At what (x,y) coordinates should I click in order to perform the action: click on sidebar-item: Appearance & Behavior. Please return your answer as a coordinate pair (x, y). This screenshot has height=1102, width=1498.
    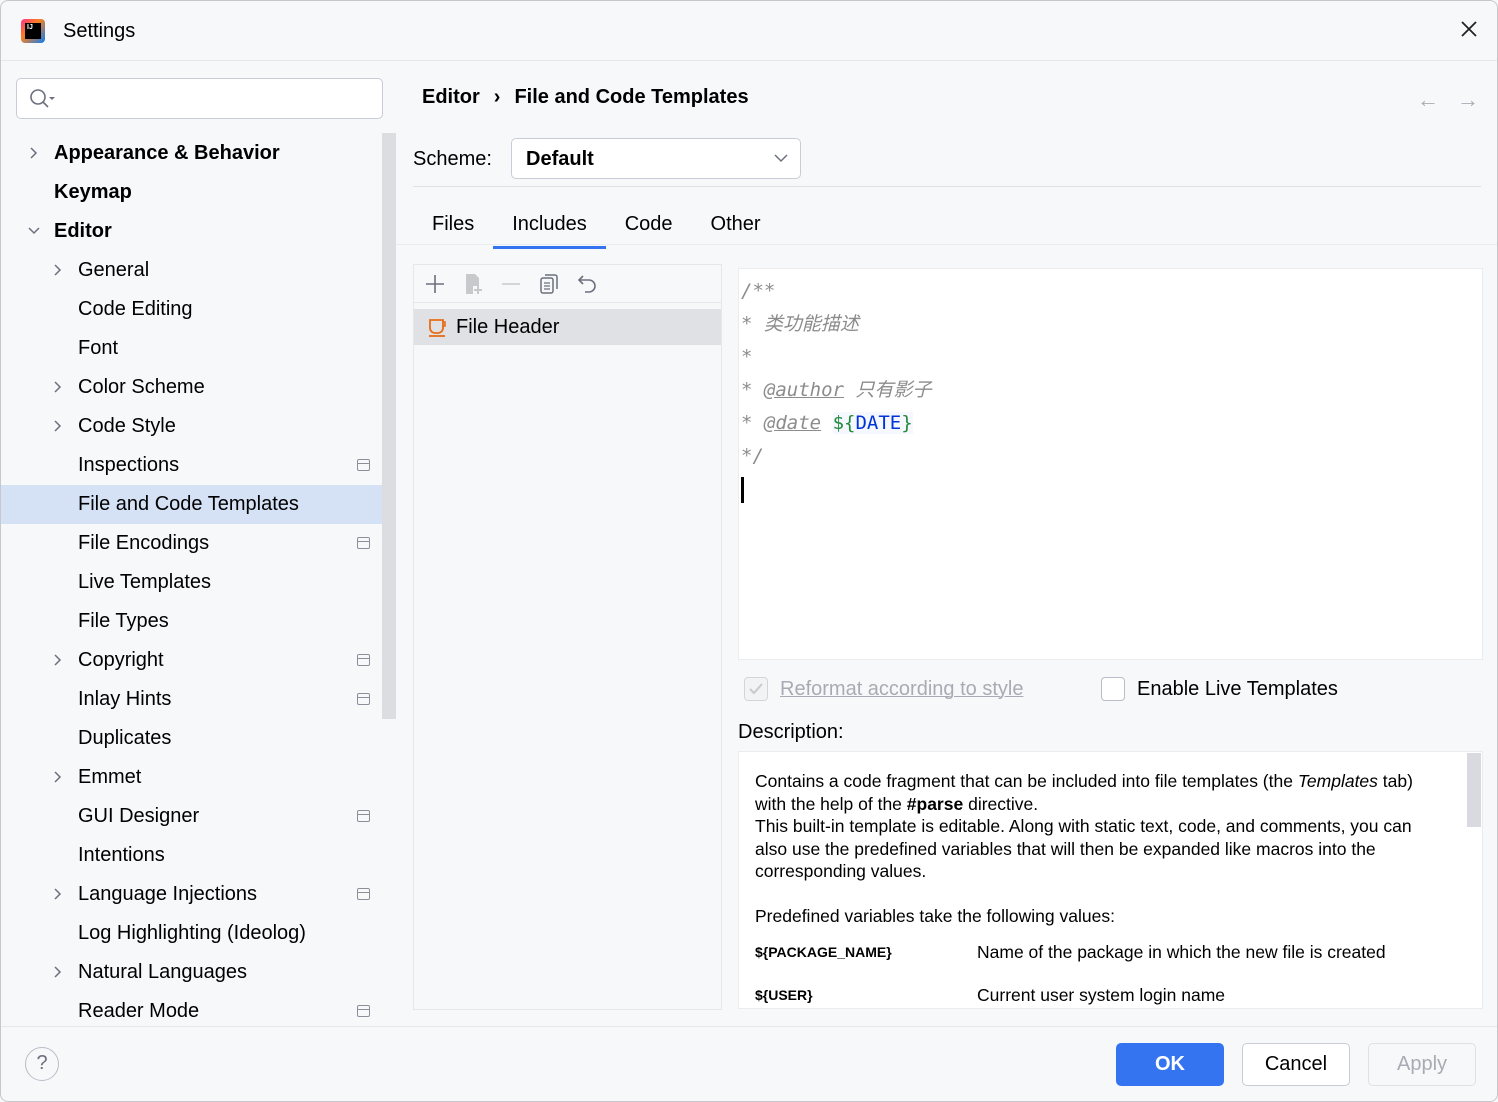
    Looking at the image, I should click on (198, 153).